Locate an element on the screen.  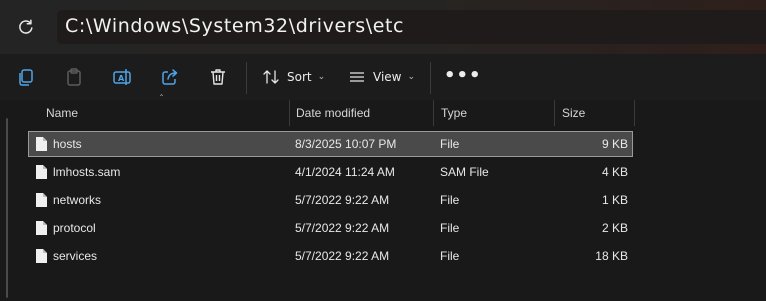
sort-button: Sort ⌄ is located at coordinates (293, 77).